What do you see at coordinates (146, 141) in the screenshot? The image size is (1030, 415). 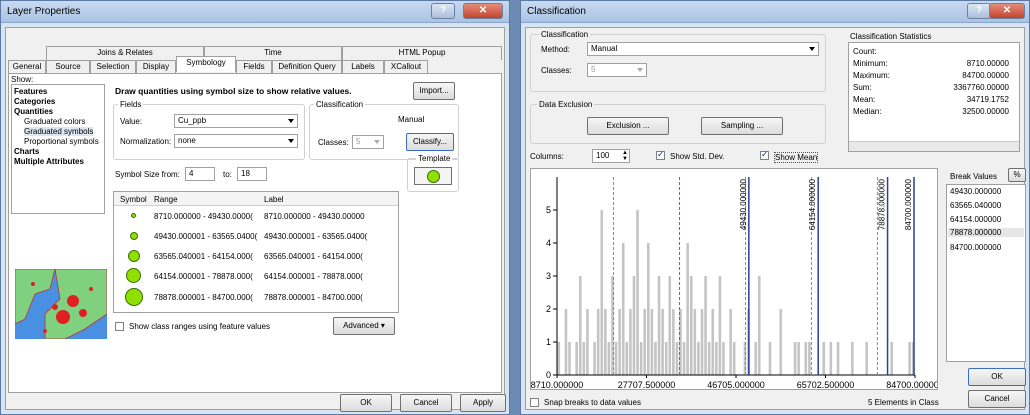 I see `normalization-label: Normalization:` at bounding box center [146, 141].